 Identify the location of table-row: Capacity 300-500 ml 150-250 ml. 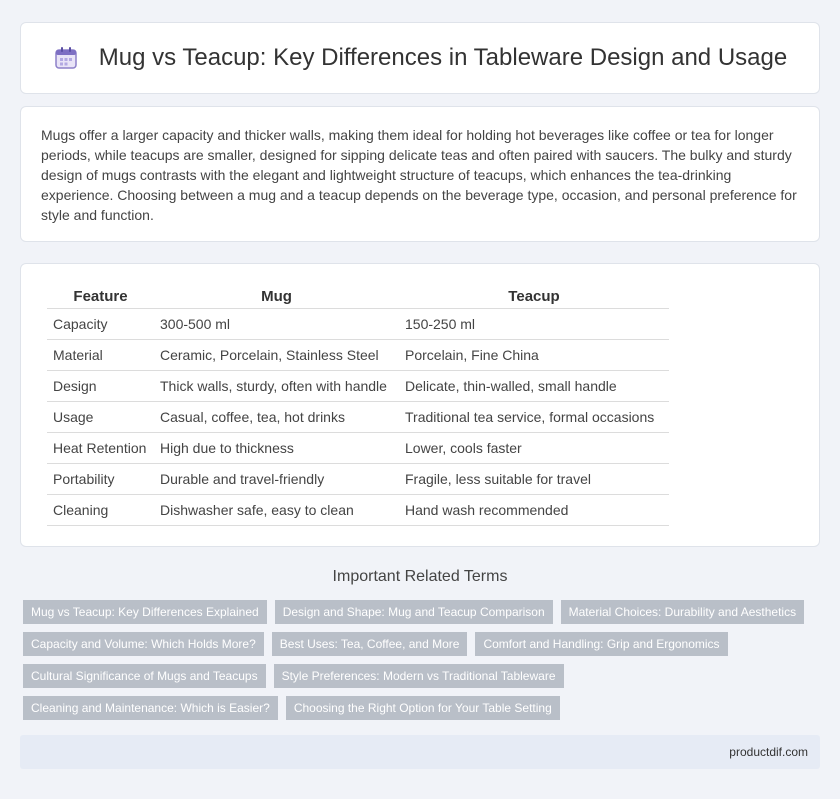
(358, 324).